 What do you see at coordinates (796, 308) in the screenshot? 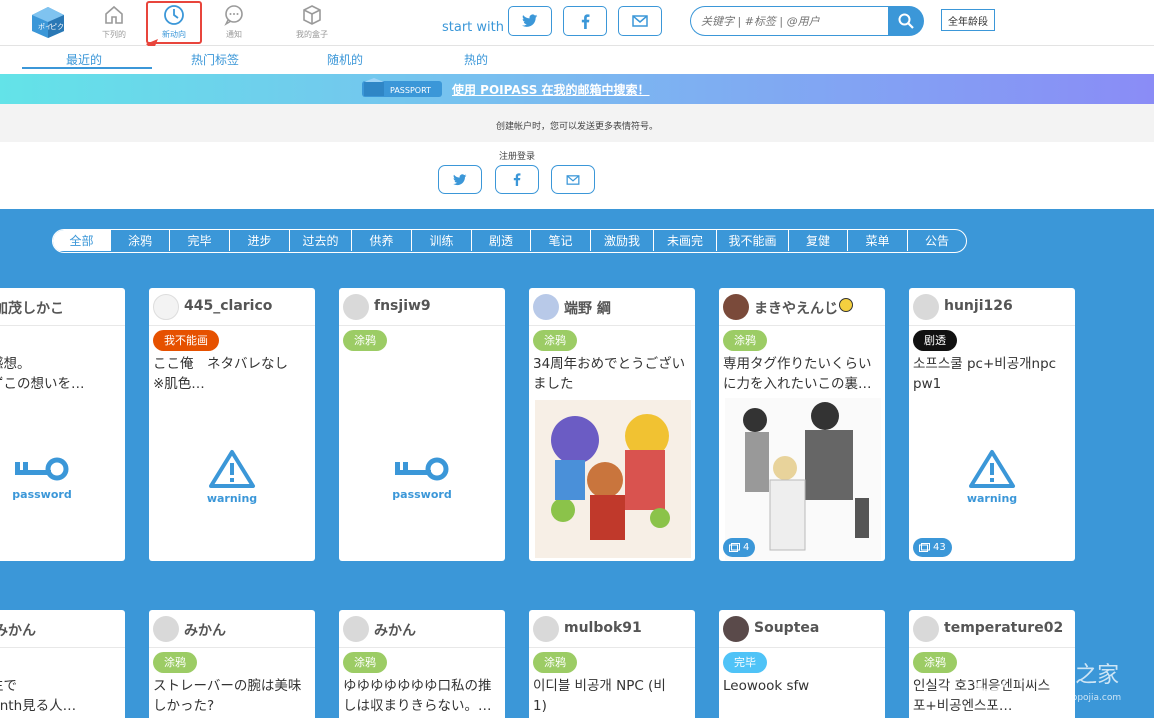
I see `username: まきやえんじ` at bounding box center [796, 308].